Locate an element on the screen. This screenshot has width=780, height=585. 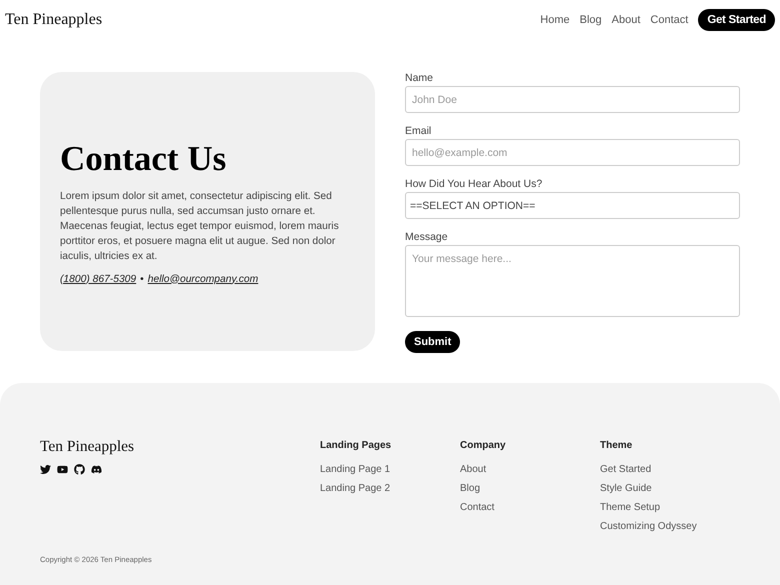
footer-link: Landing Page 1 is located at coordinates (390, 469).